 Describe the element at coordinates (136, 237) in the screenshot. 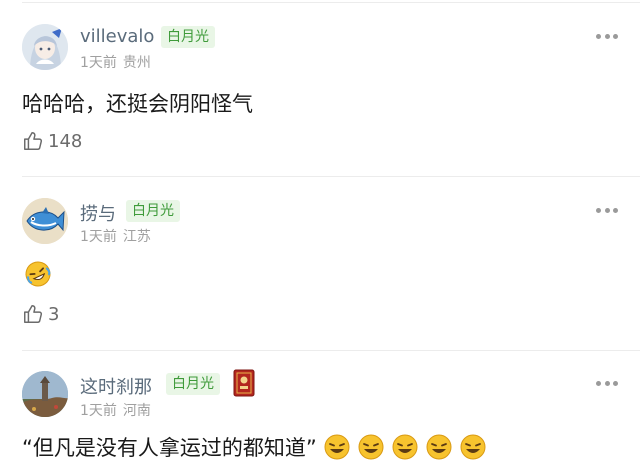

I see `comment-location: 江苏` at that location.